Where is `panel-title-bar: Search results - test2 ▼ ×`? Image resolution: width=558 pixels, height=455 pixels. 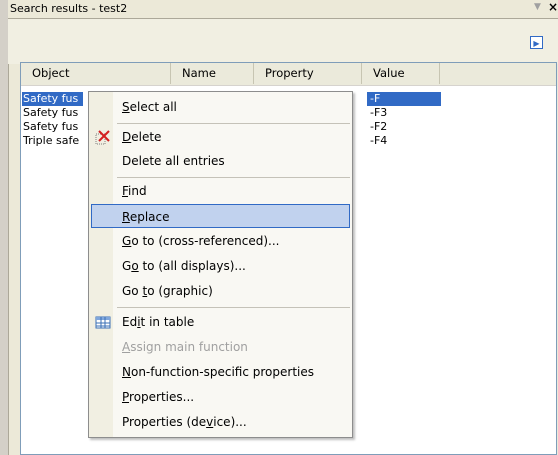 panel-title-bar: Search results - test2 ▼ × is located at coordinates (283, 9).